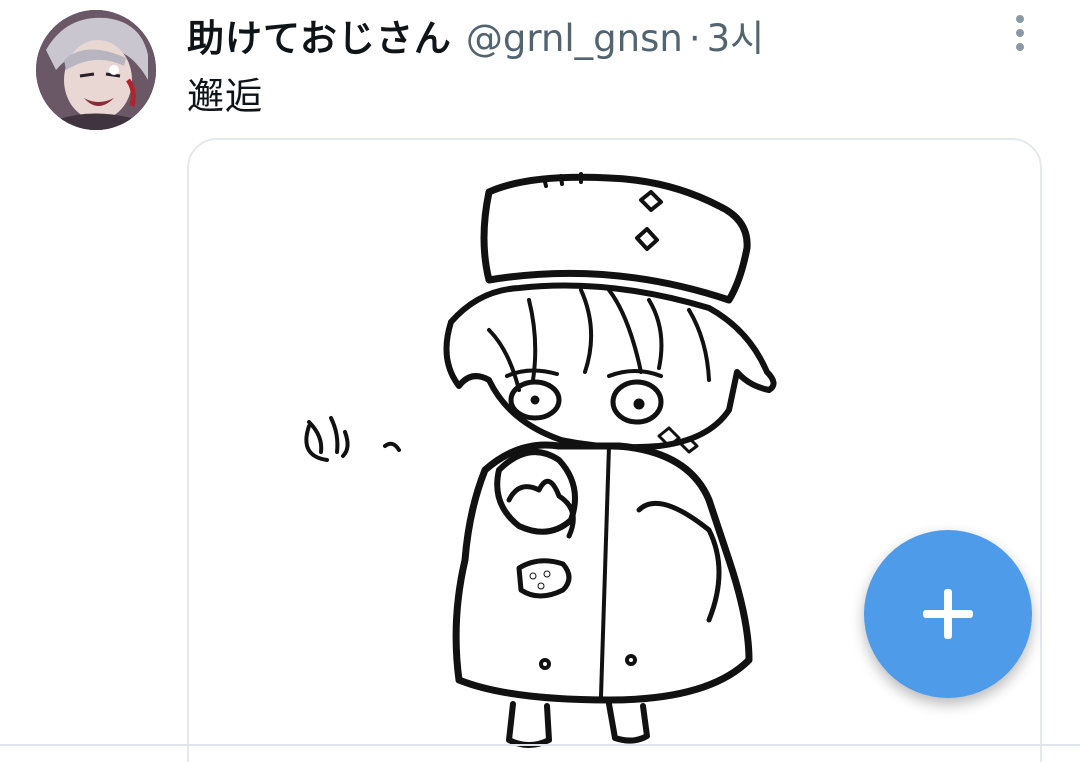  I want to click on compose-tweet-button, so click(948, 614).